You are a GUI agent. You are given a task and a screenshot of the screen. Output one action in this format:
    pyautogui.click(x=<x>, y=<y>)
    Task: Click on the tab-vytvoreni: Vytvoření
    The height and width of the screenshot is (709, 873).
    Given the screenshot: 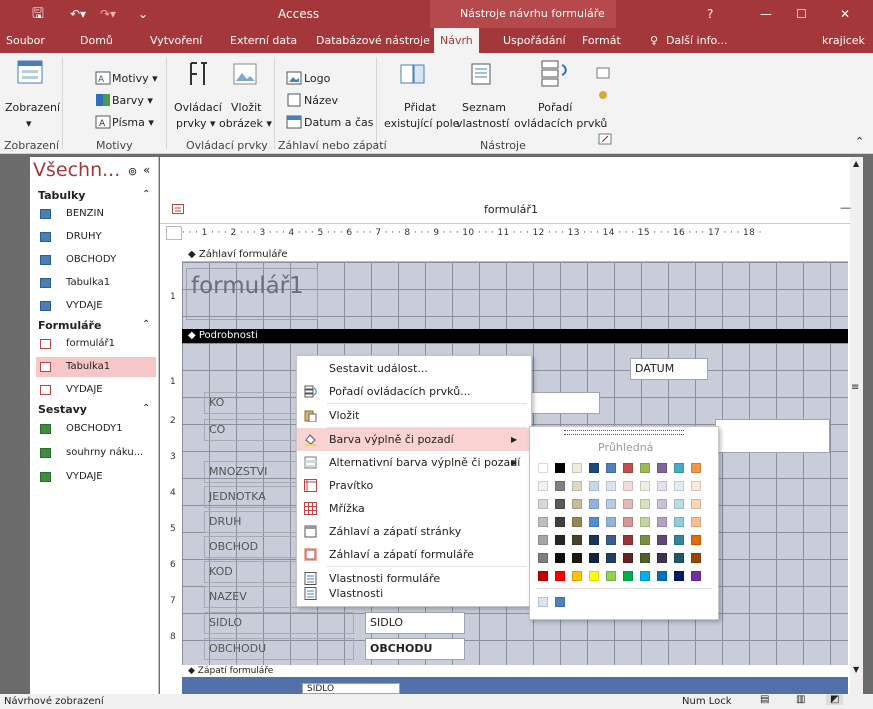 What is the action you would take?
    pyautogui.click(x=176, y=40)
    